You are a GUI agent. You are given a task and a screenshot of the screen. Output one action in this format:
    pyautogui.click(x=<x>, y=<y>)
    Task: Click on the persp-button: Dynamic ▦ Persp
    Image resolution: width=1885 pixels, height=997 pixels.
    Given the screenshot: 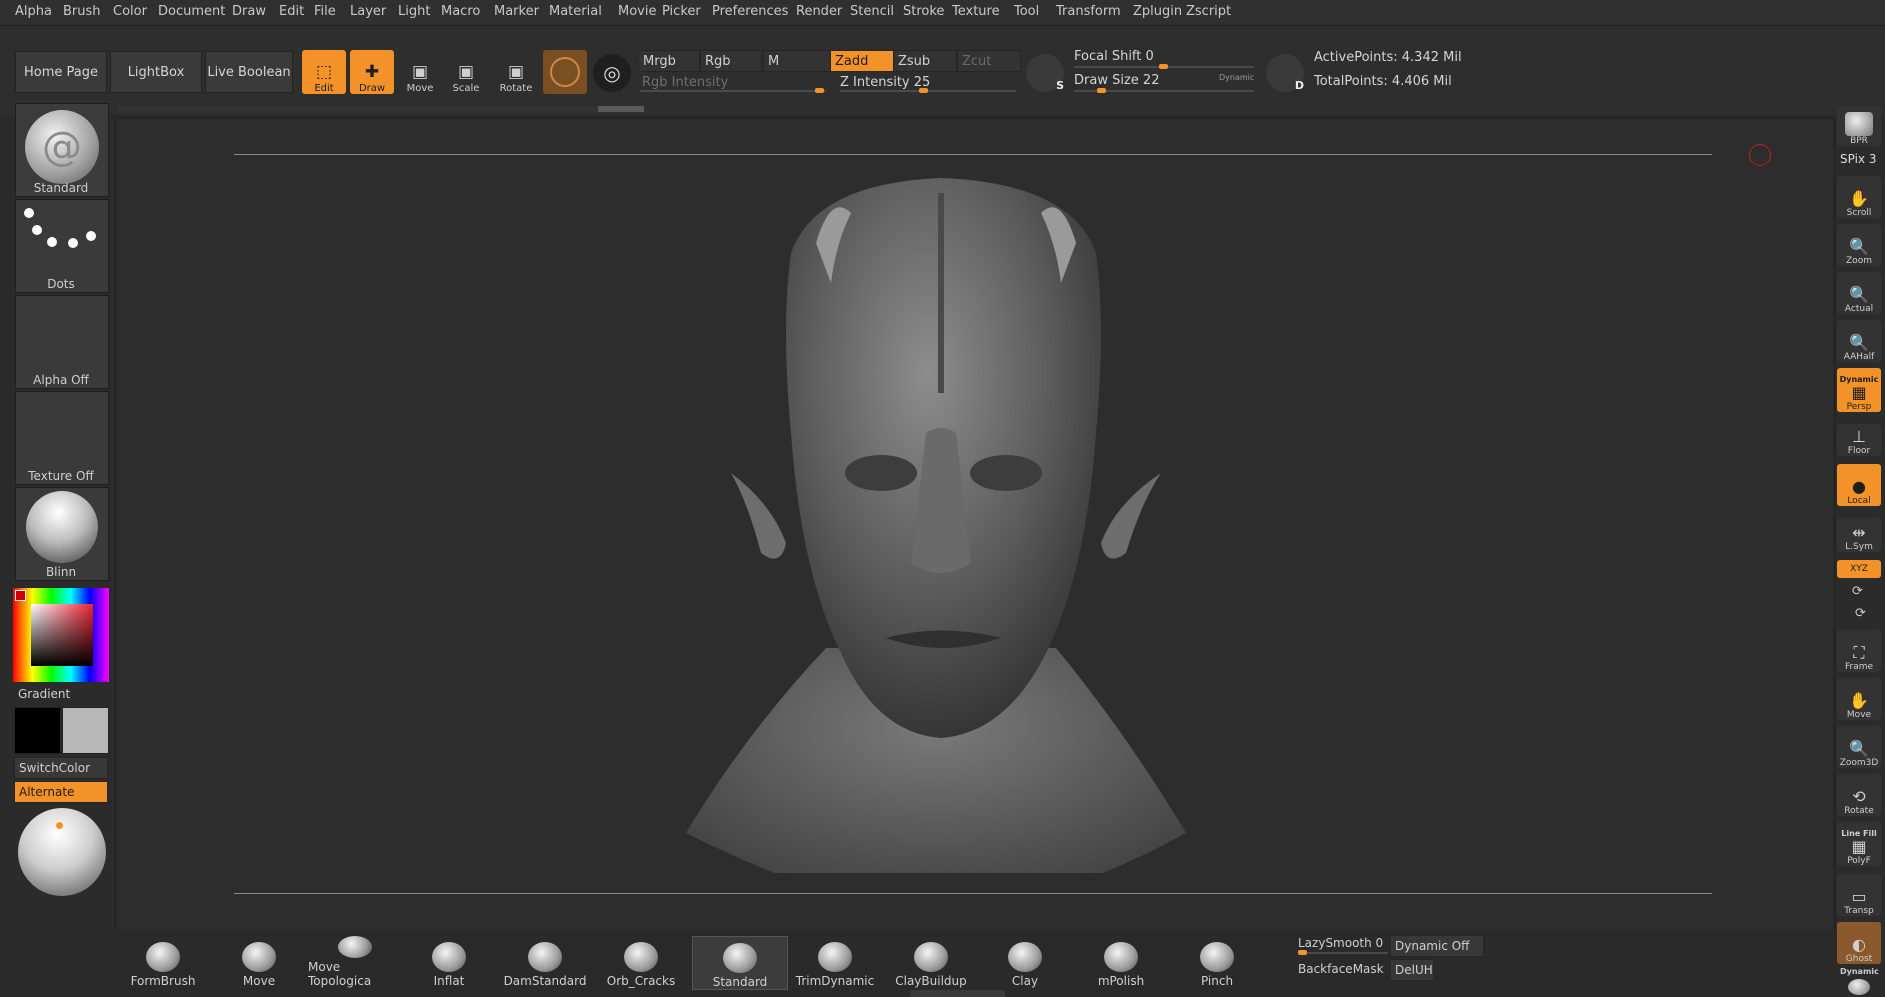 What is the action you would take?
    pyautogui.click(x=1859, y=390)
    